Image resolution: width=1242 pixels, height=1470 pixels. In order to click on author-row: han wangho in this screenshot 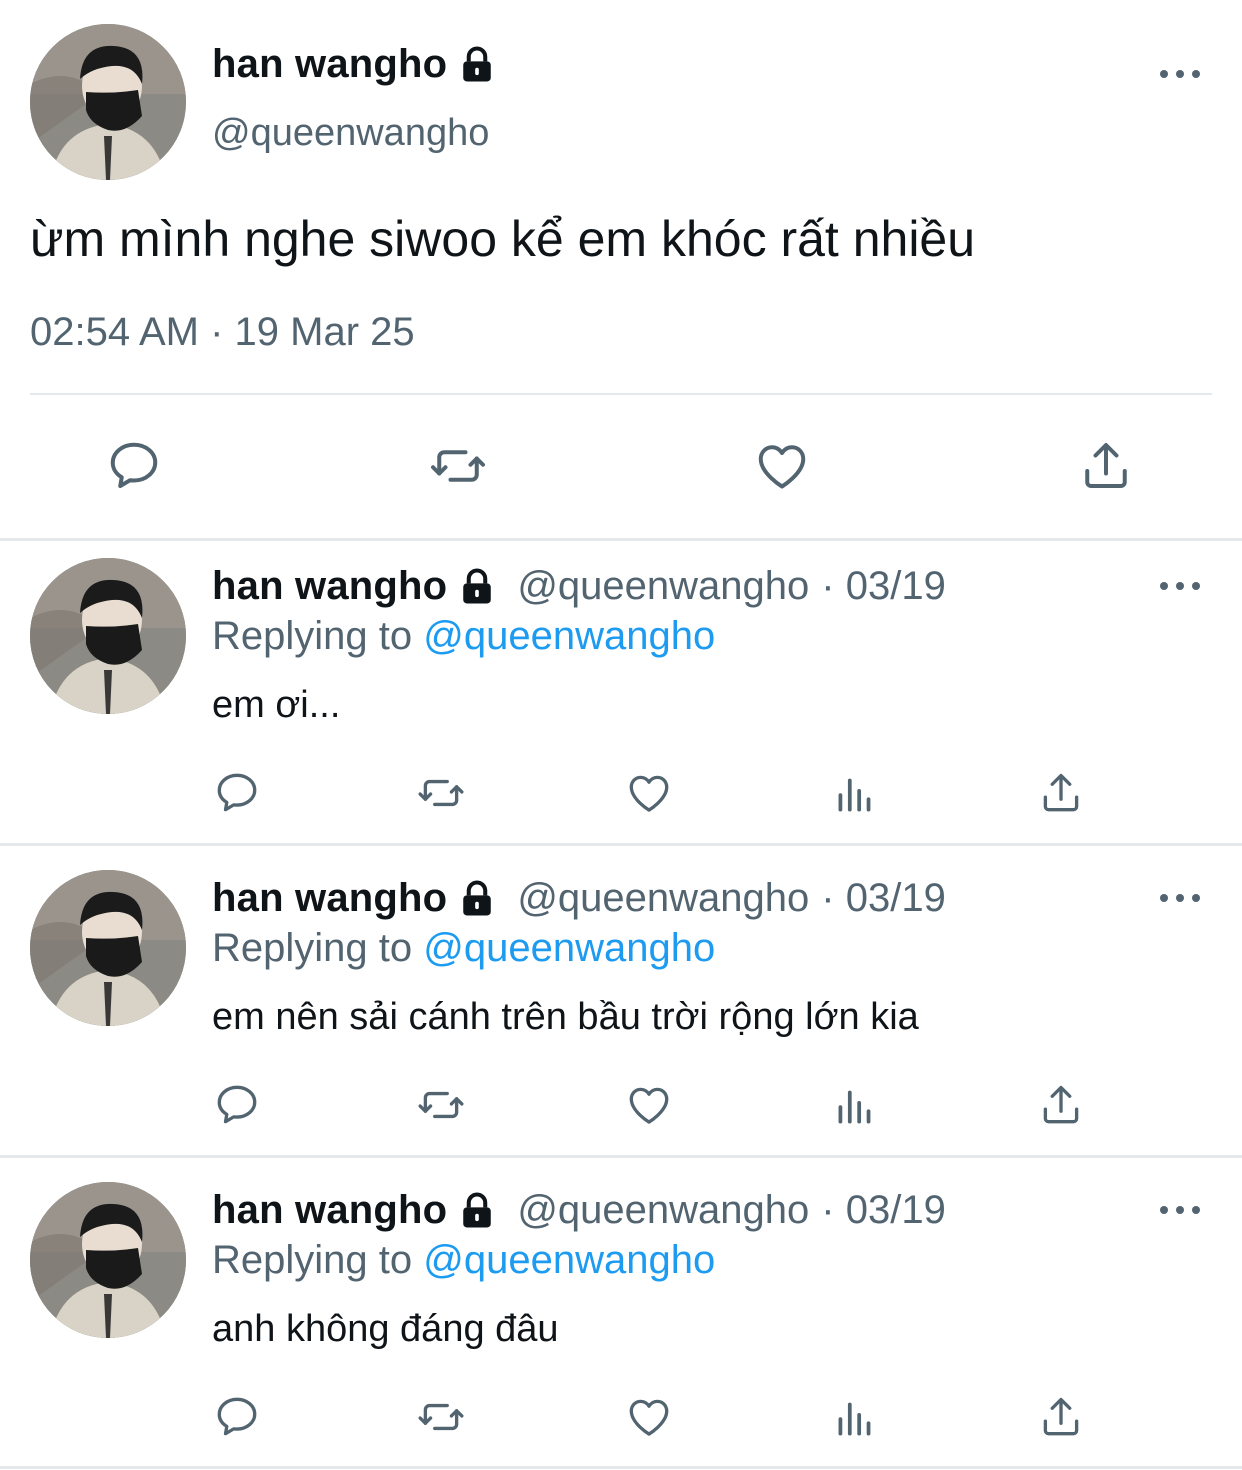, I will do `click(355, 64)`.